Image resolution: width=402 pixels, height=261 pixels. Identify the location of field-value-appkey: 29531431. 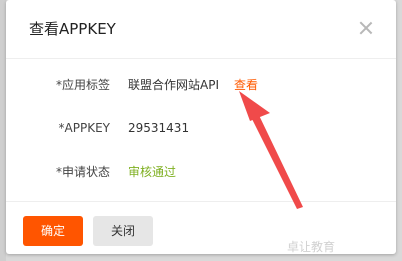
(159, 128).